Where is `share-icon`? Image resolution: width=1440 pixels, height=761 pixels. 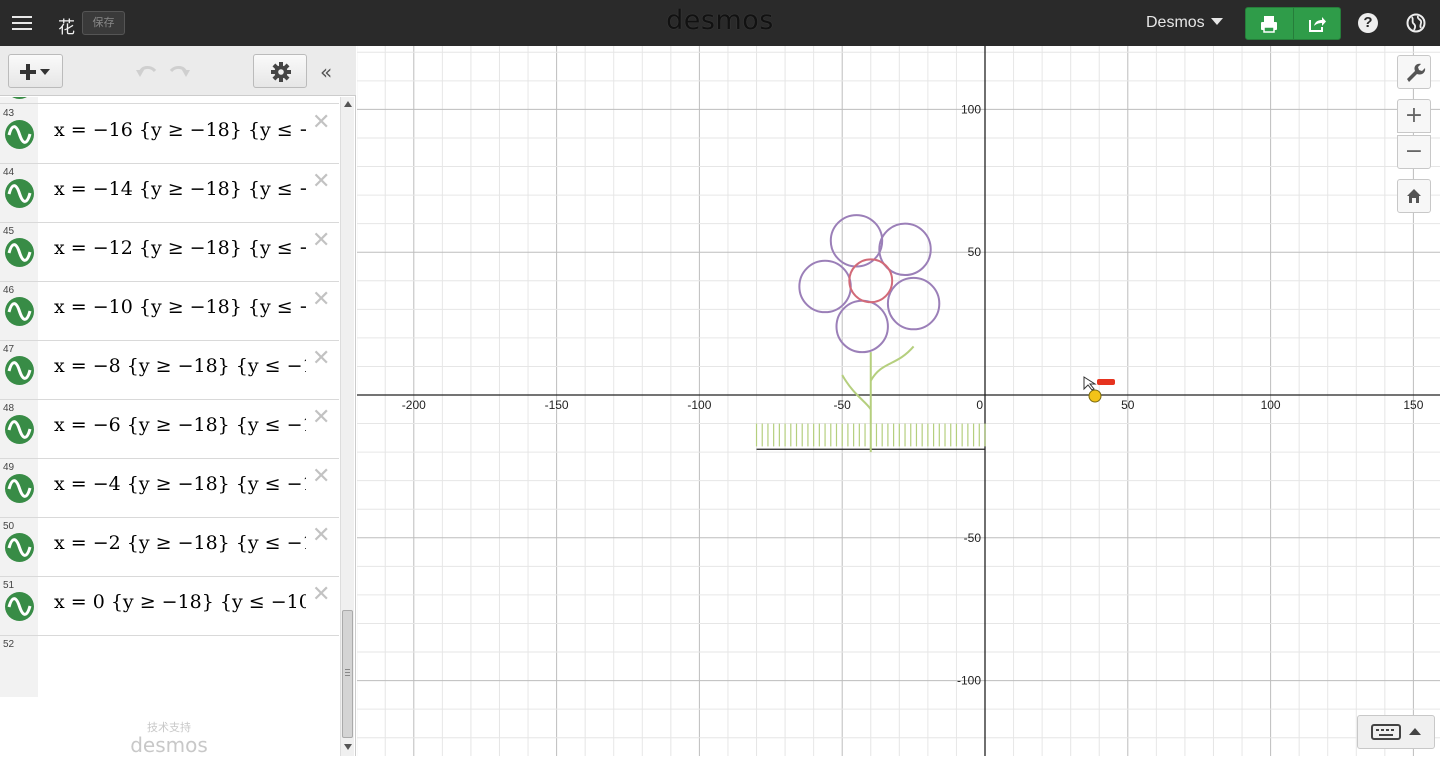 share-icon is located at coordinates (1317, 24).